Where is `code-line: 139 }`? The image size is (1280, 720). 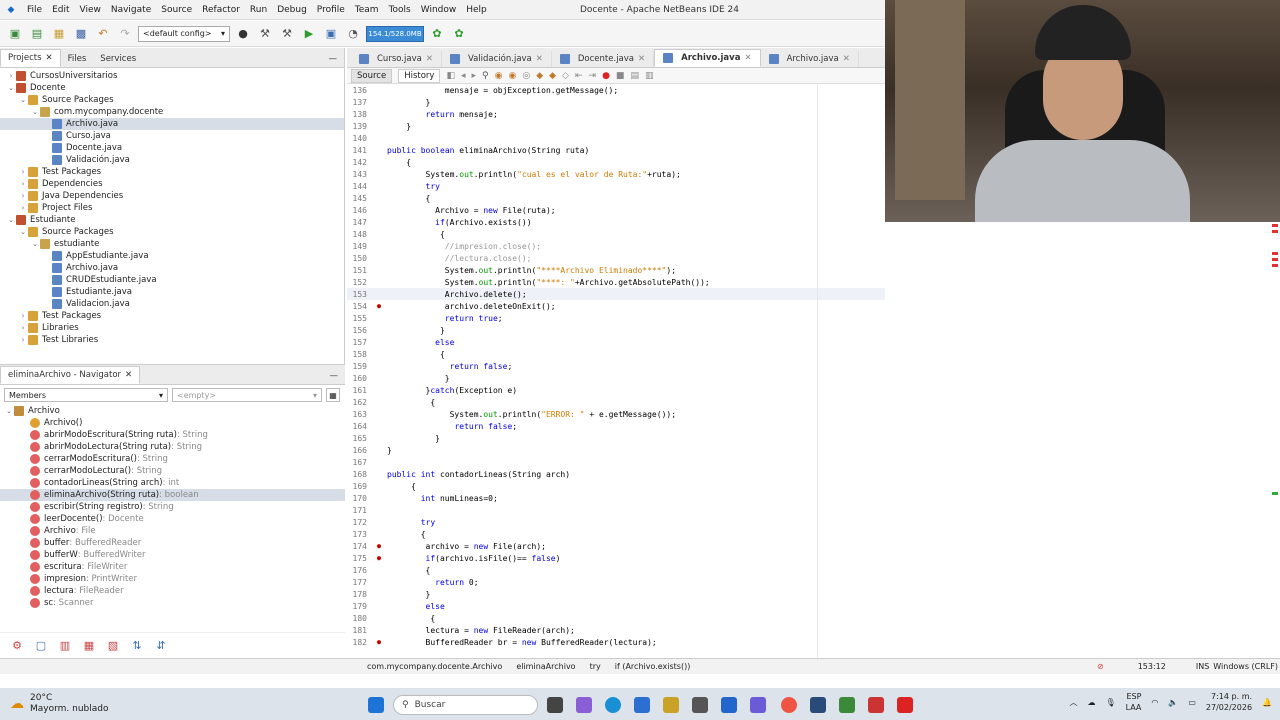
code-line: 139 } is located at coordinates (616, 126).